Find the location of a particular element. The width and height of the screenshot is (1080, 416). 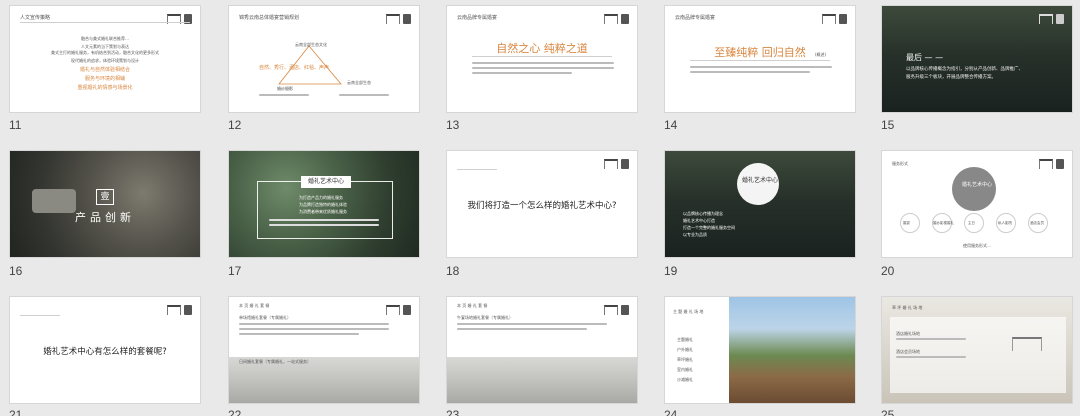

section-heading: 午宴场地婚礼套餐（专属婚礼） is located at coordinates (485, 317).